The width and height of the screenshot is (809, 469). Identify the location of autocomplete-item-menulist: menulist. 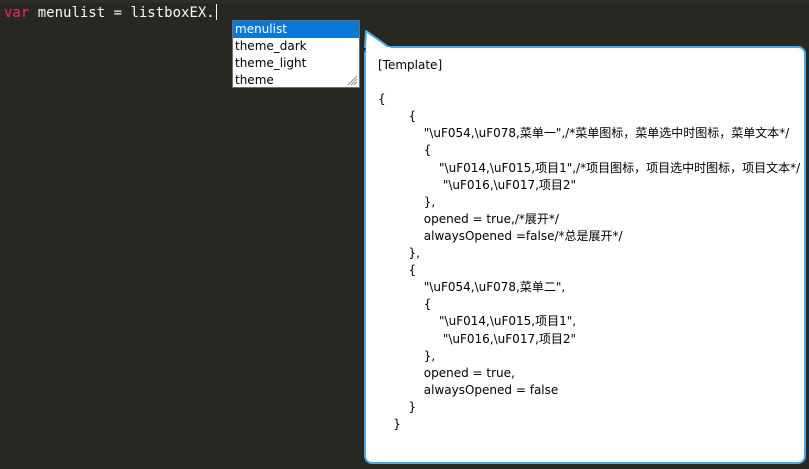
(296, 29).